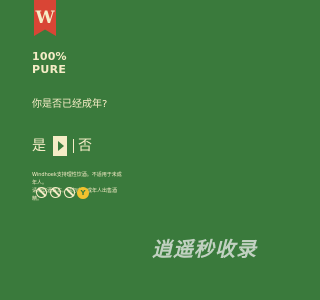  I want to click on tagline-word: PURE, so click(49, 69).